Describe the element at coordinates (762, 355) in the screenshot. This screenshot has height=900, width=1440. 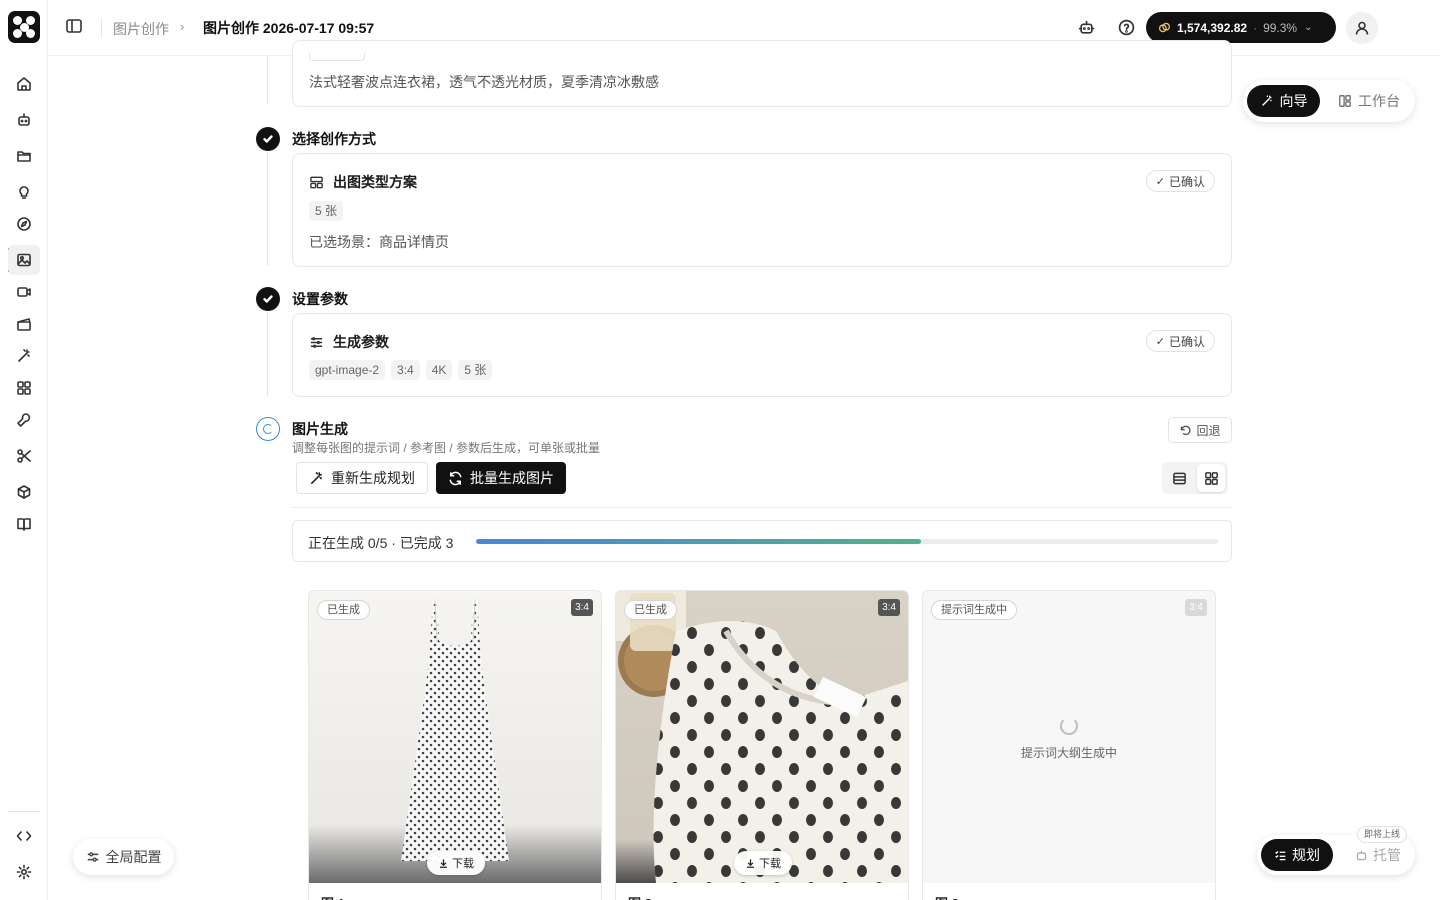
I see `generation-params-card: 生成参数 ✓ 已确认 gpt-image-2 3:4 4K 5 张` at that location.